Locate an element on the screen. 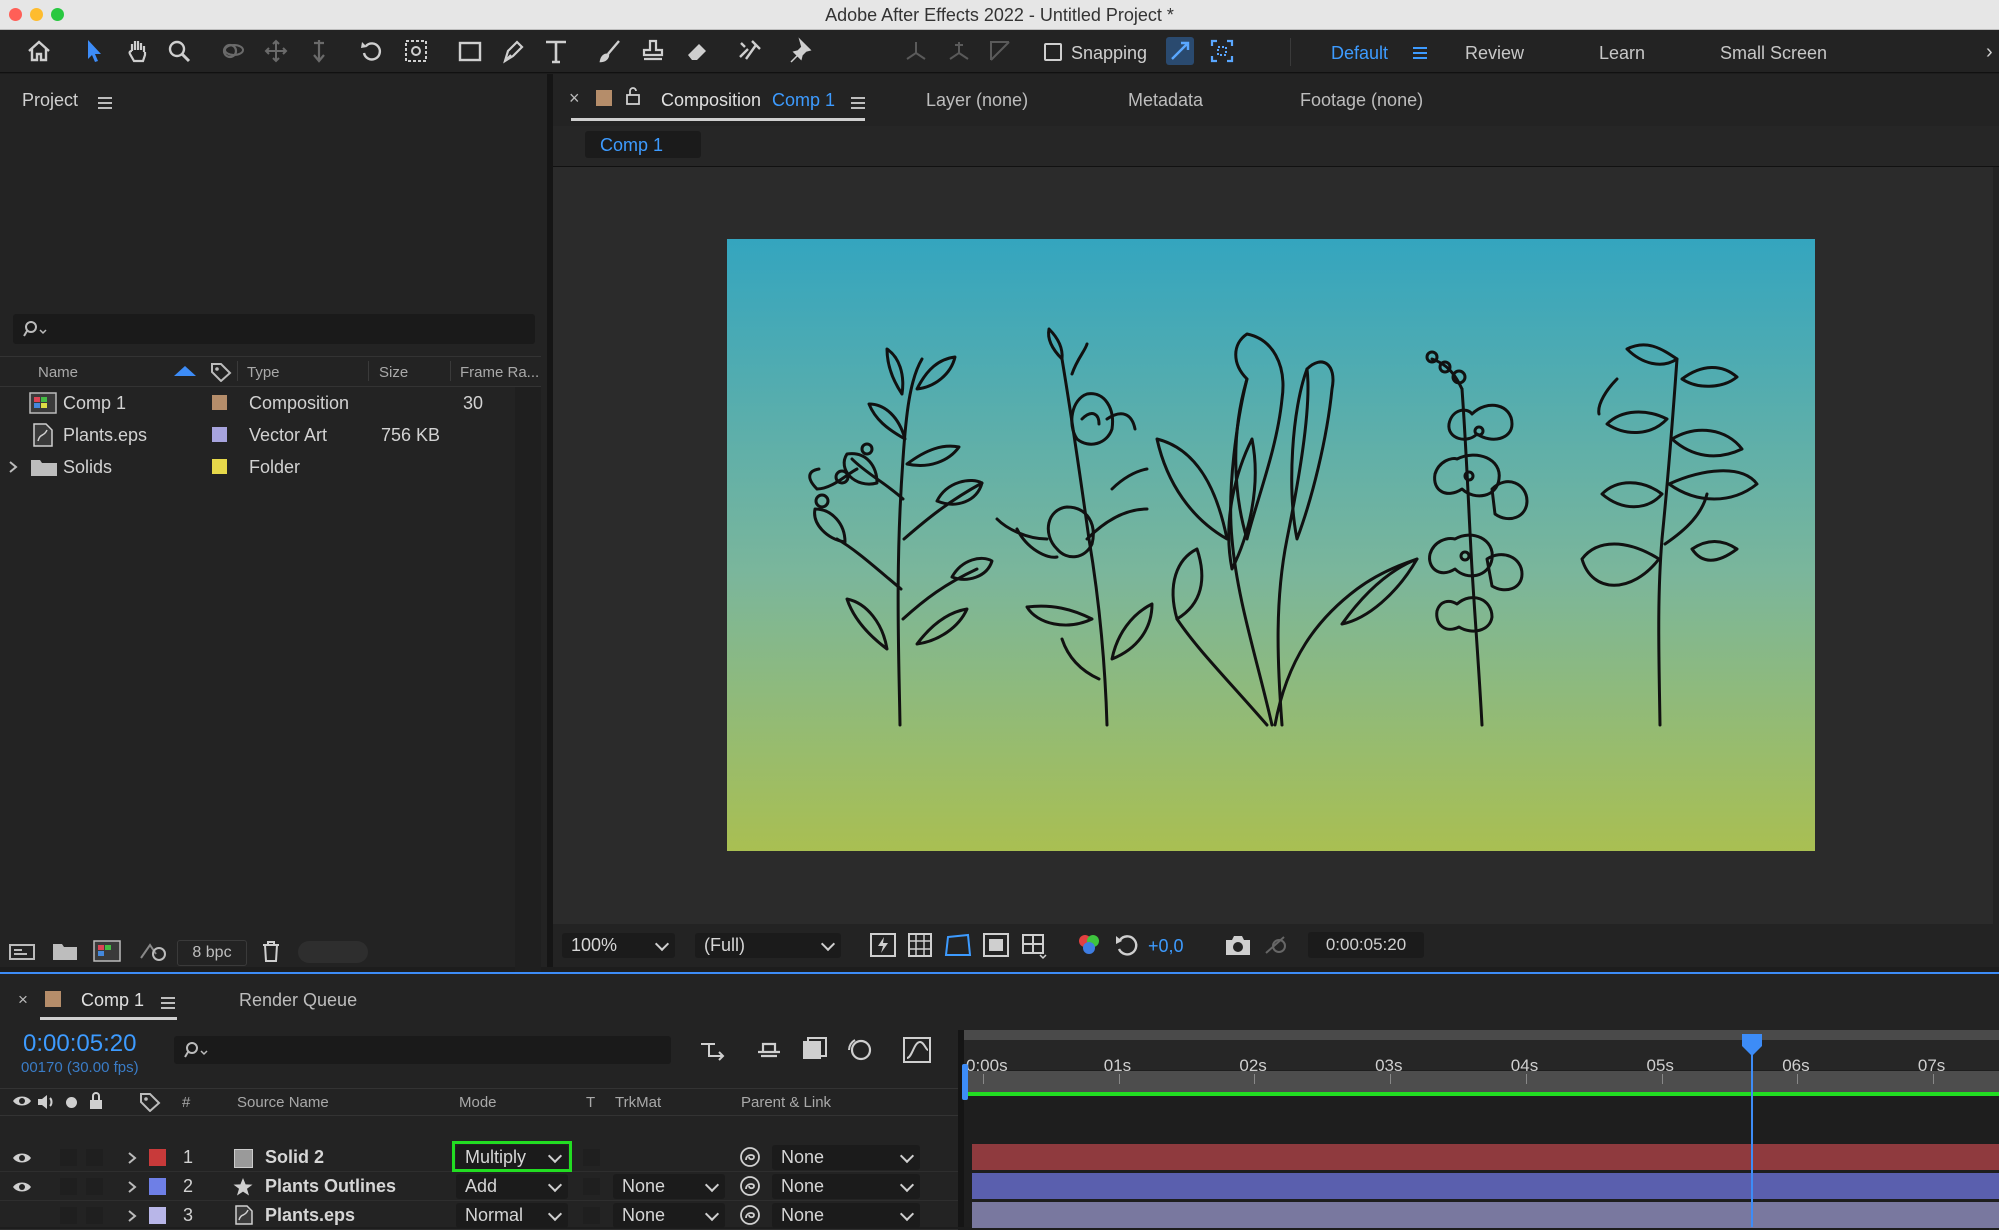 The width and height of the screenshot is (1999, 1230). blend-mode-dropdown: Add is located at coordinates (512, 1186).